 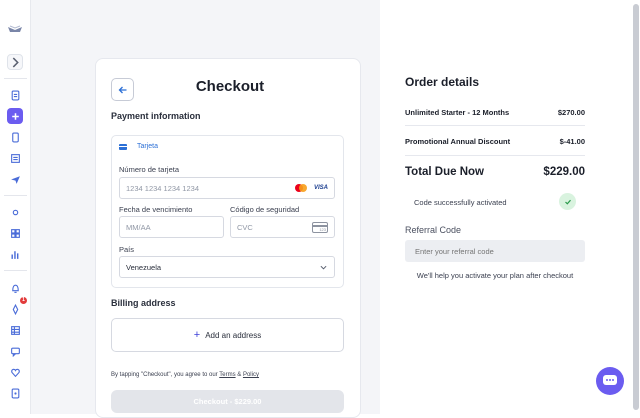 I want to click on list-nav-button, so click(x=15, y=158).